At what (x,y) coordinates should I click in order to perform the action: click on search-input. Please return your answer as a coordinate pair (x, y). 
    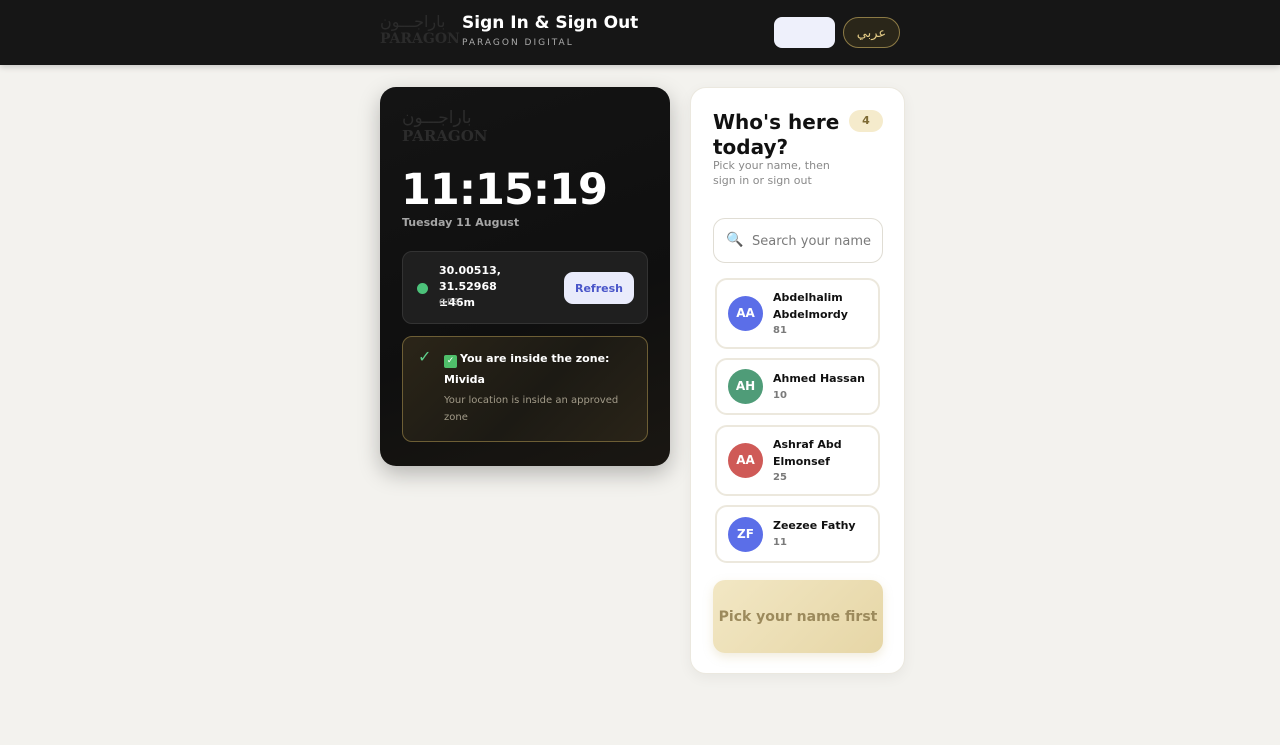
    Looking at the image, I should click on (816, 241).